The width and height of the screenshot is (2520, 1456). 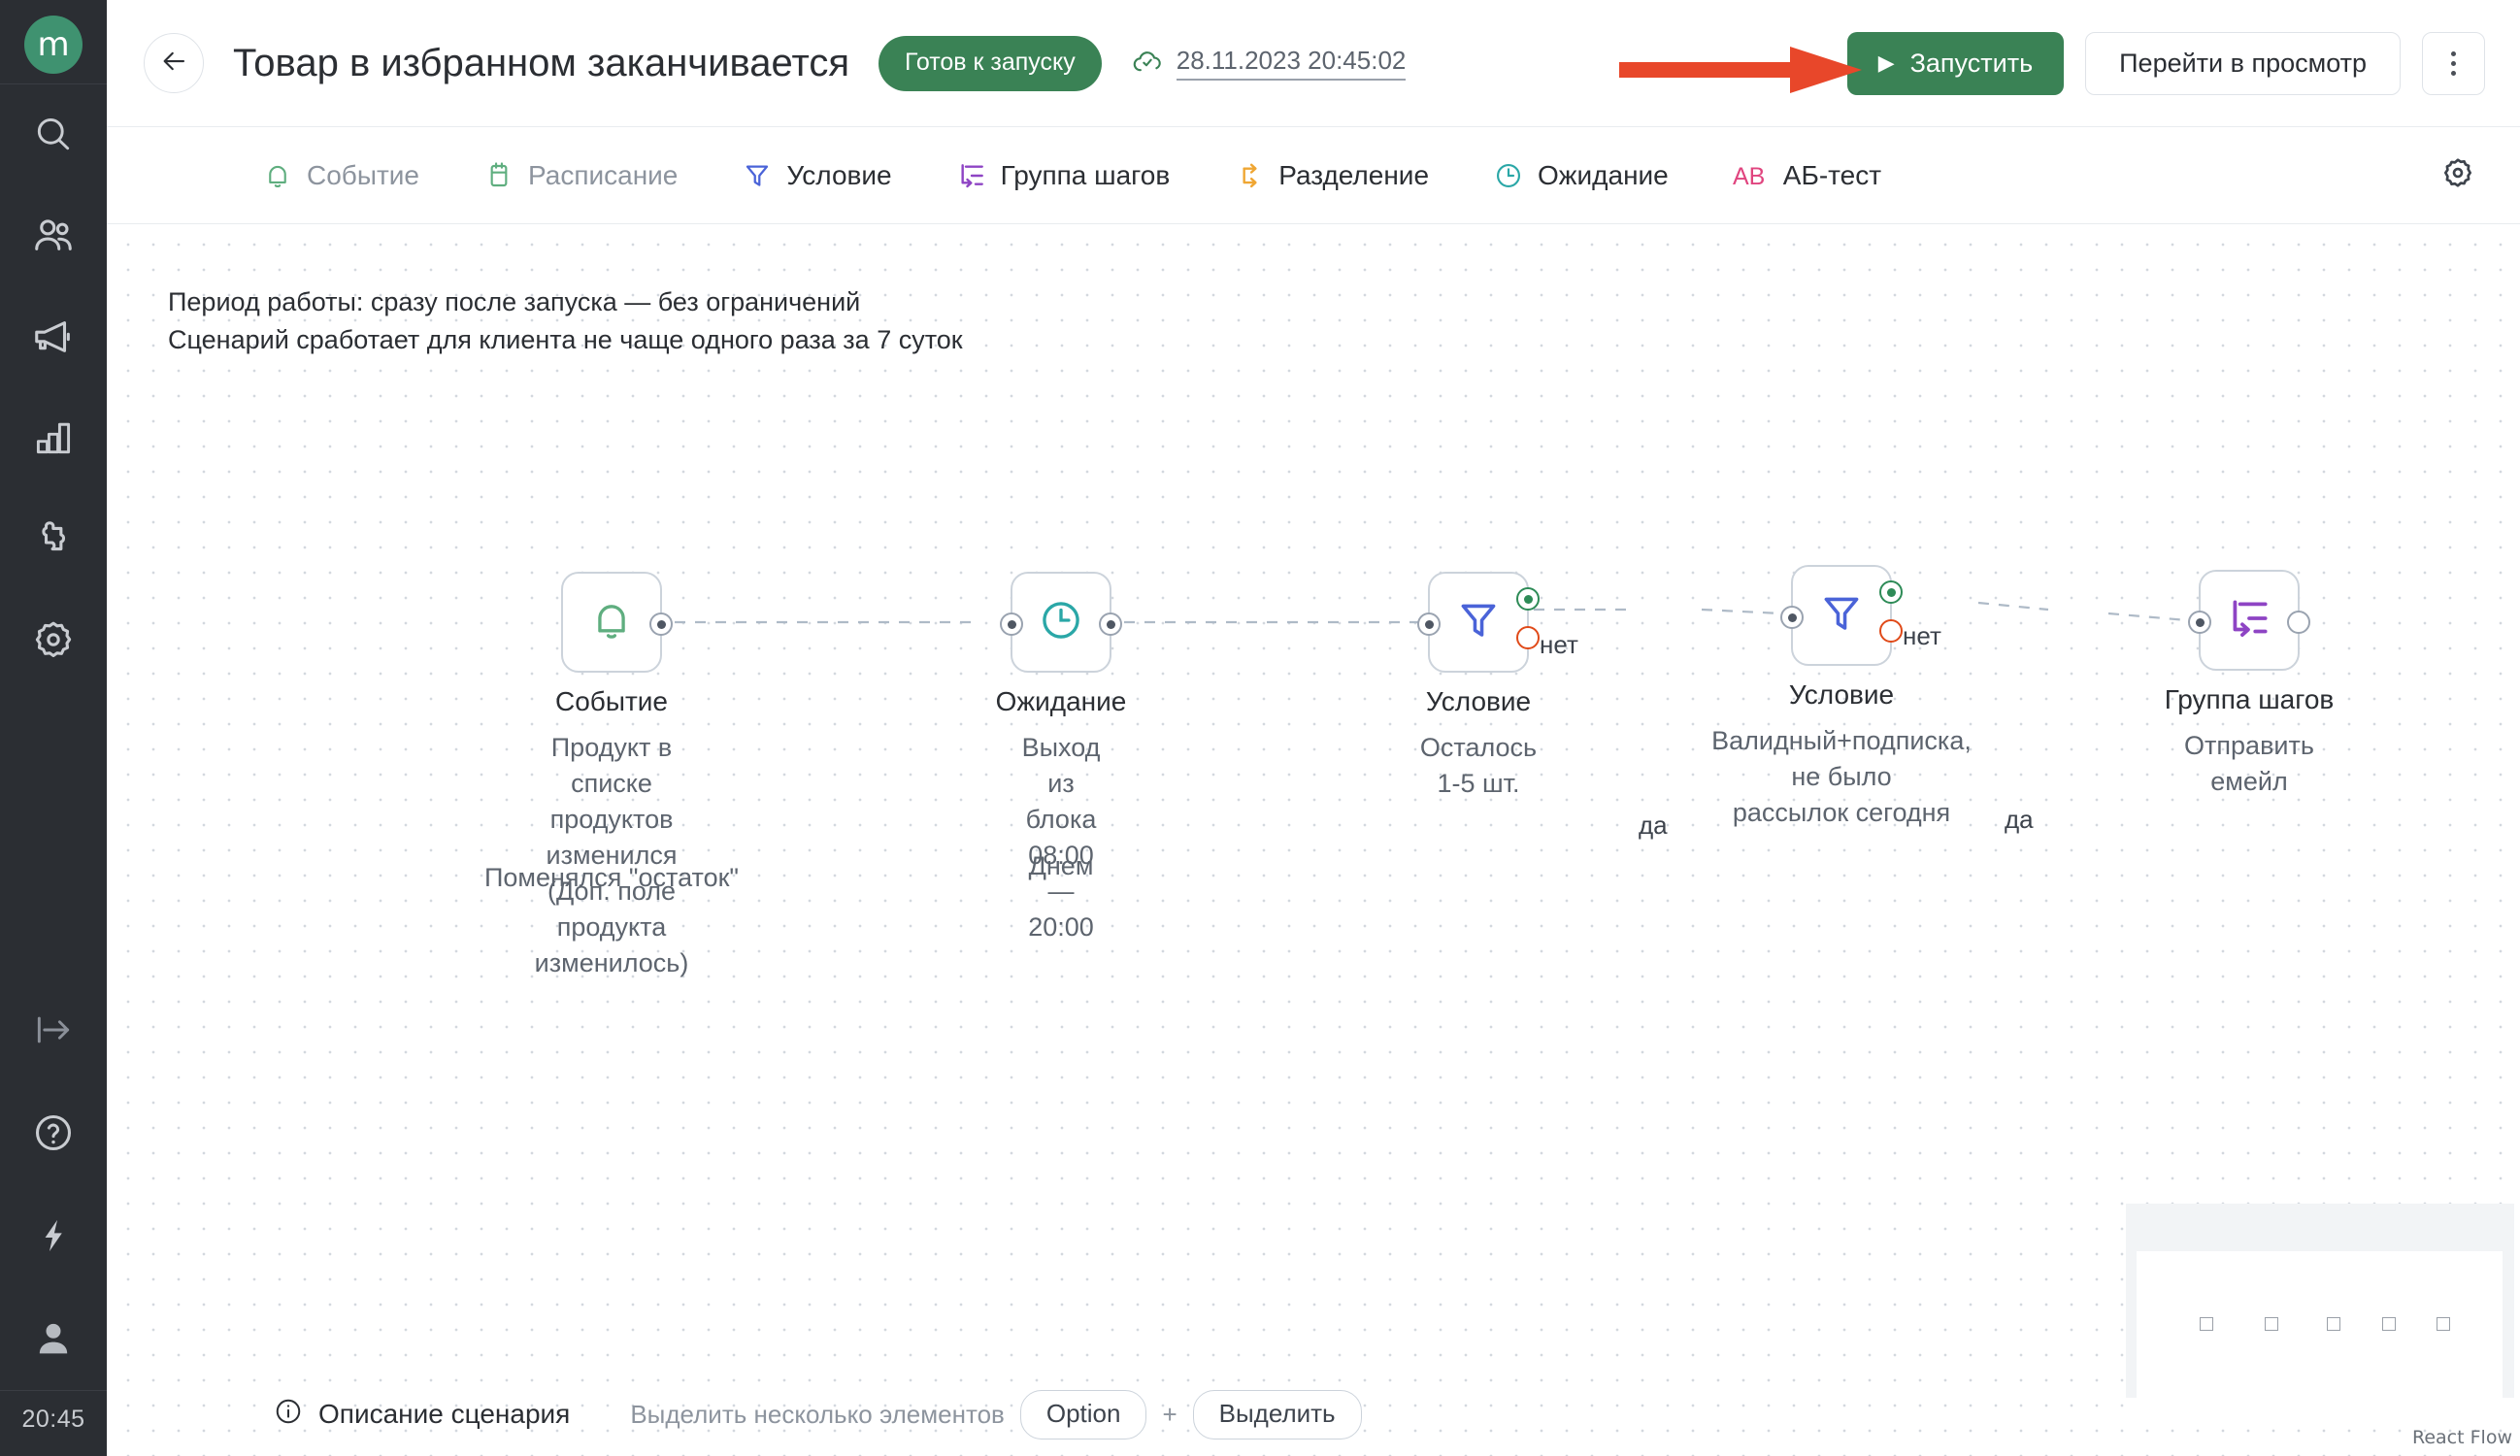 I want to click on status-badge: Готов к запуску, so click(x=990, y=63).